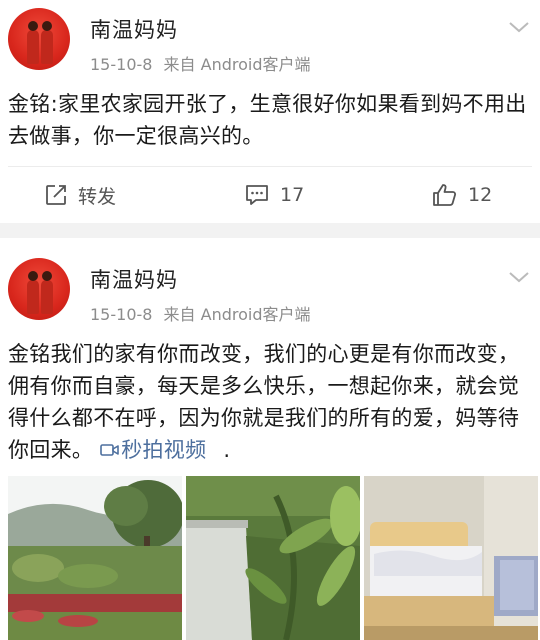 The height and width of the screenshot is (640, 540). What do you see at coordinates (257, 195) in the screenshot?
I see `comment-icon` at bounding box center [257, 195].